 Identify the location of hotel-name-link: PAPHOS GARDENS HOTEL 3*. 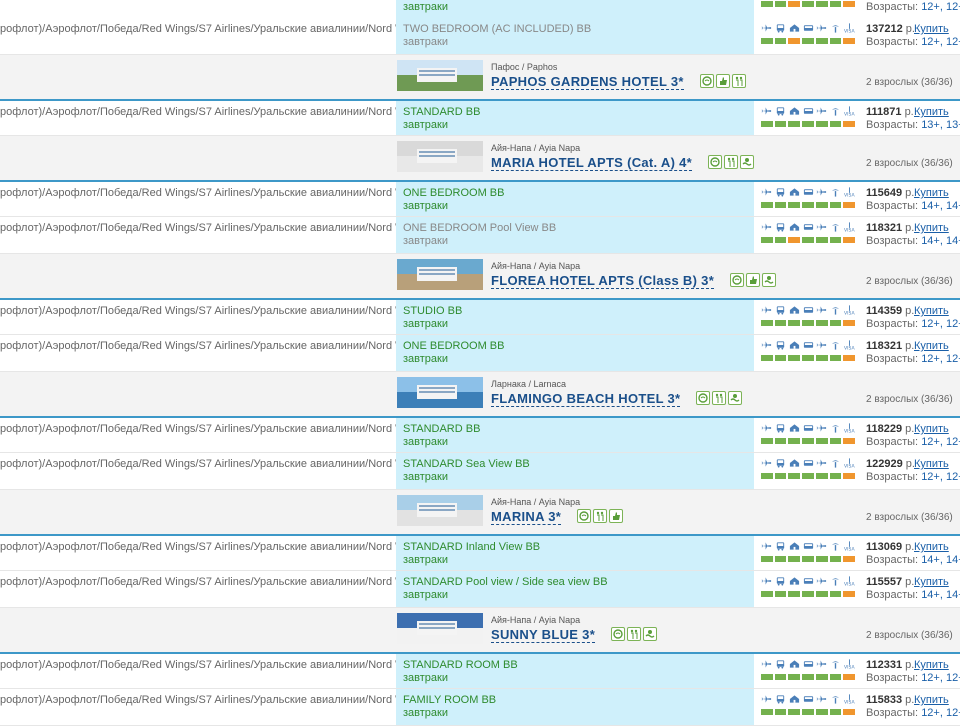
(587, 82).